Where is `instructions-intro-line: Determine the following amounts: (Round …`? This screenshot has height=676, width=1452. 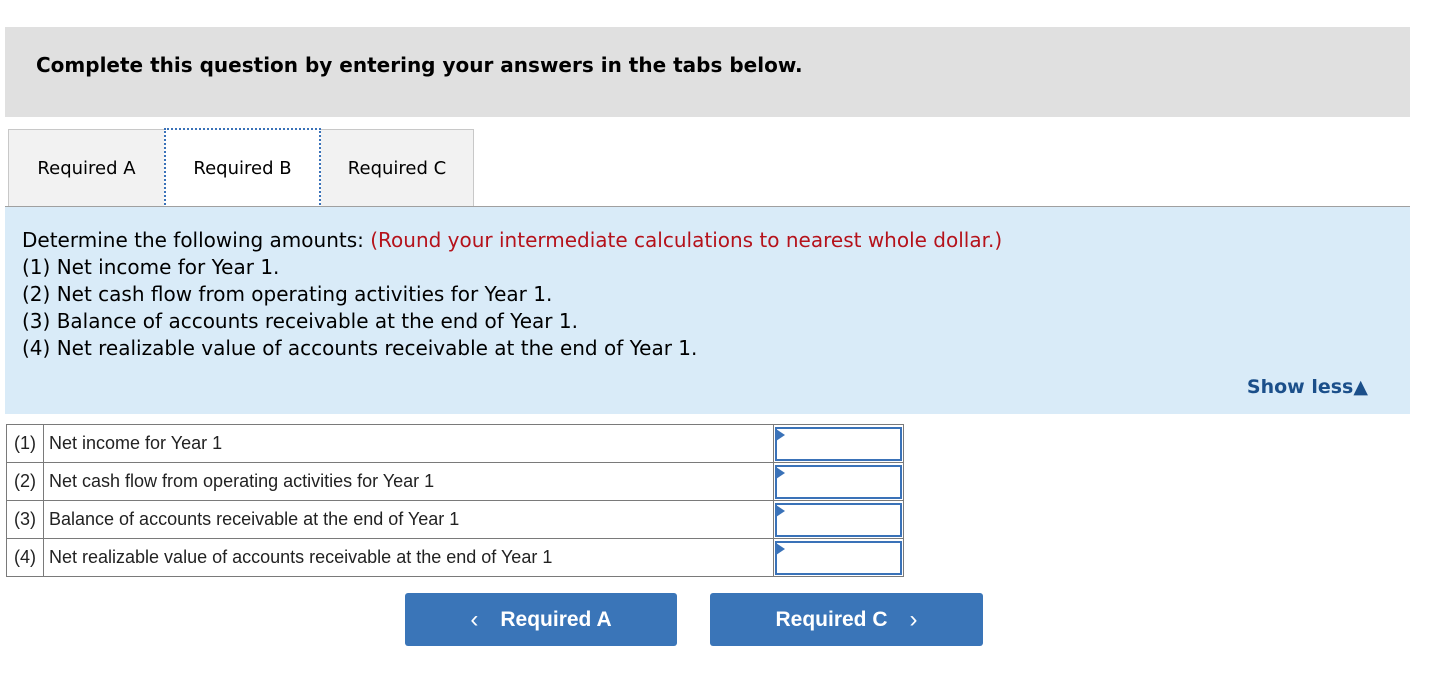 instructions-intro-line: Determine the following amounts: (Round … is located at coordinates (512, 240).